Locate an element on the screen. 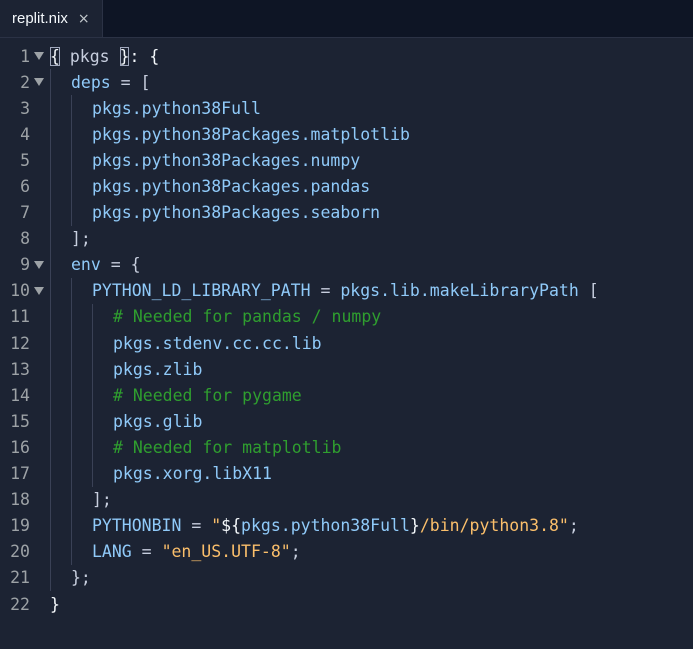 This screenshot has width=693, height=649. token-default: }; is located at coordinates (81, 578).